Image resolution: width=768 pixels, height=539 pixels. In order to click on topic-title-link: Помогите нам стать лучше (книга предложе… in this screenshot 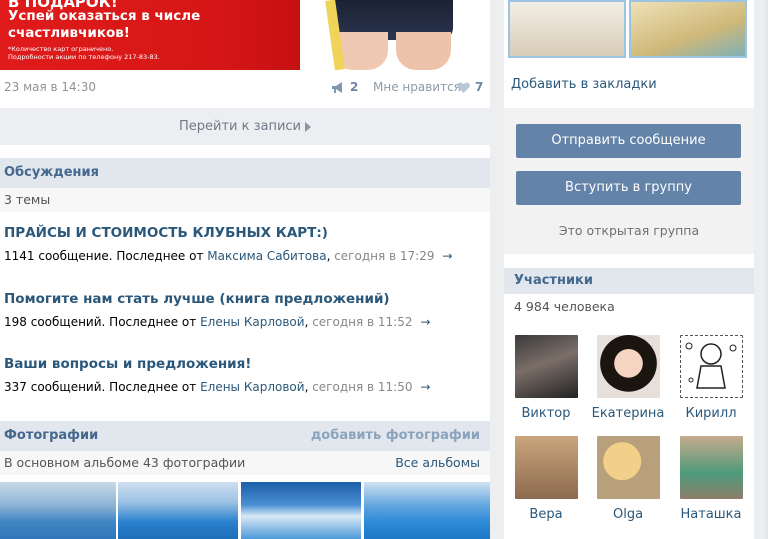, I will do `click(244, 299)`.